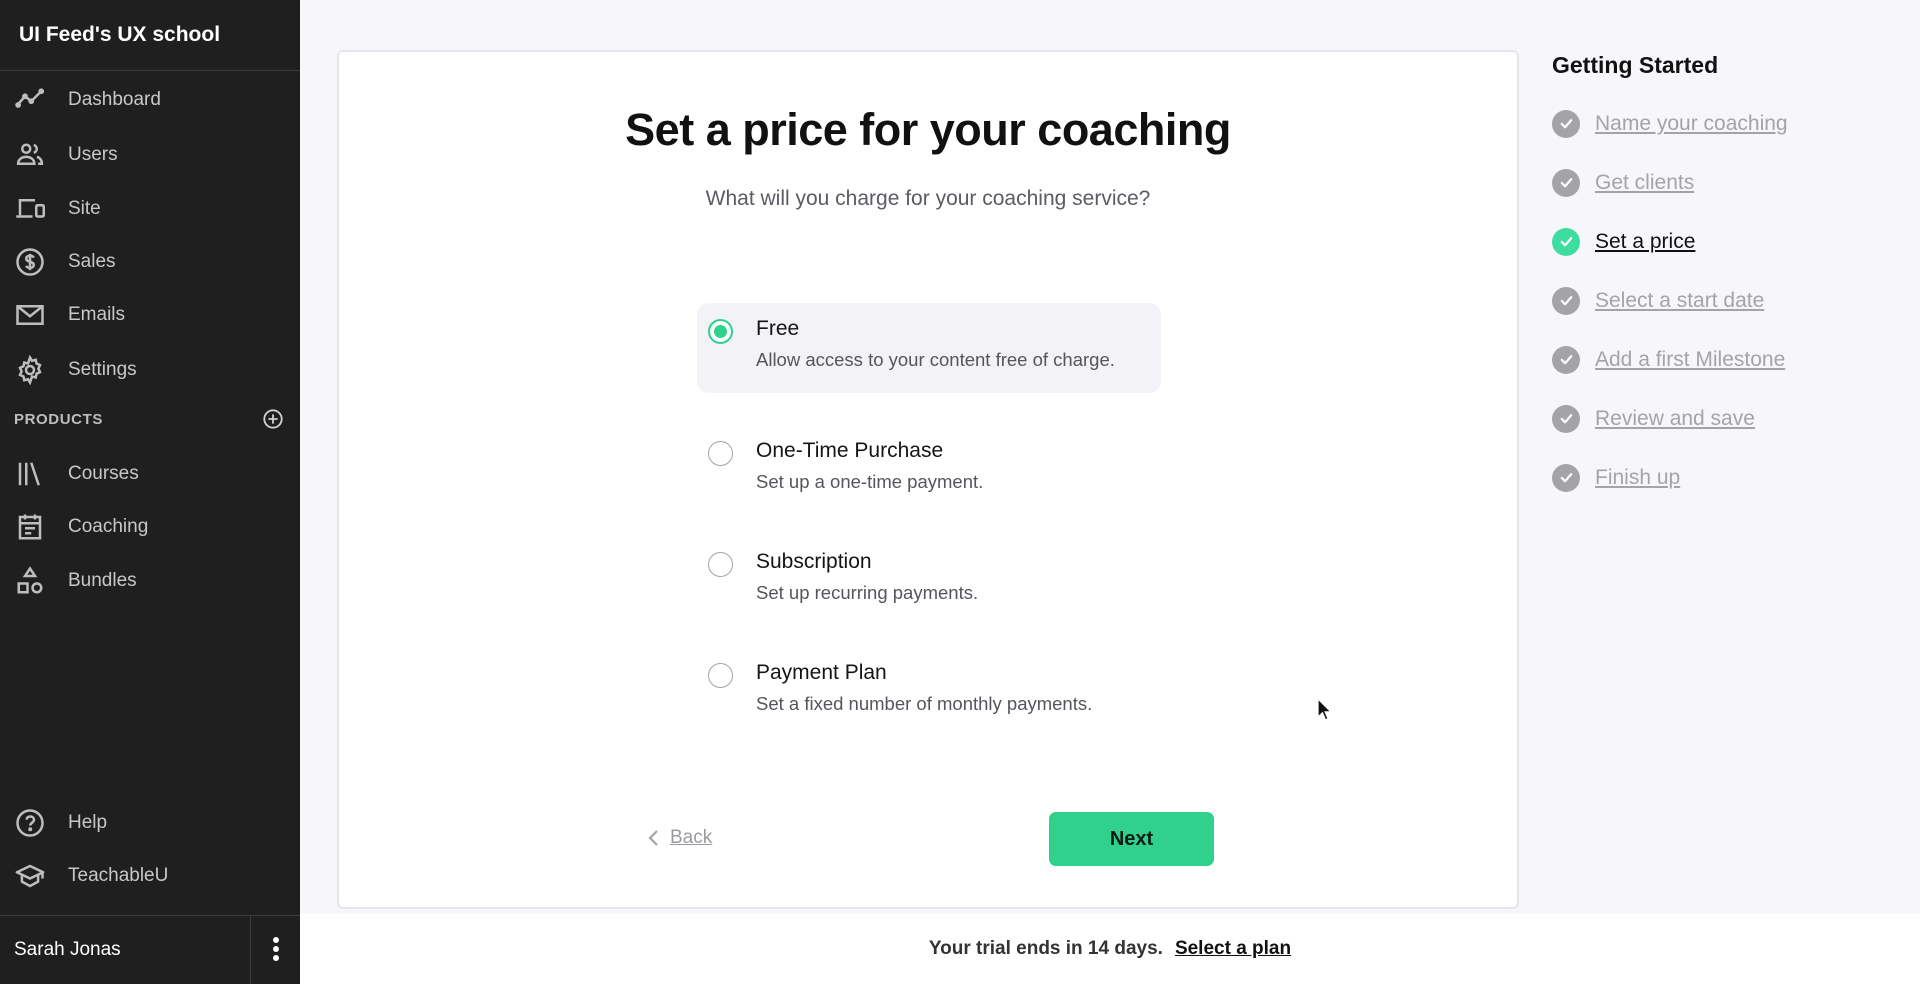 This screenshot has width=1920, height=984. I want to click on option-description: Set a fixed number of monthly payments., so click(924, 703).